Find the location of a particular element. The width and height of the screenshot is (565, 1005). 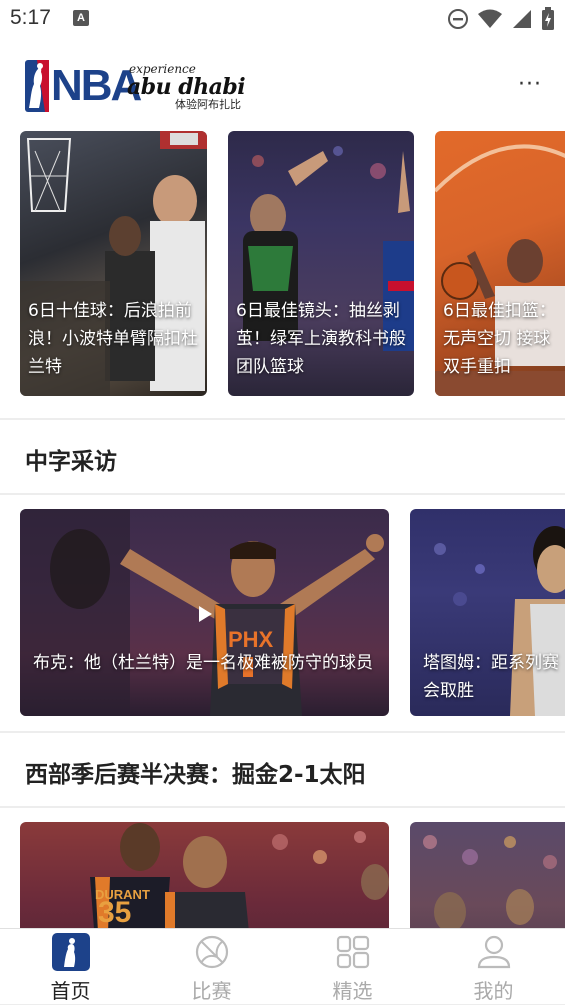

tab-profile-label: 我的 is located at coordinates (493, 991).